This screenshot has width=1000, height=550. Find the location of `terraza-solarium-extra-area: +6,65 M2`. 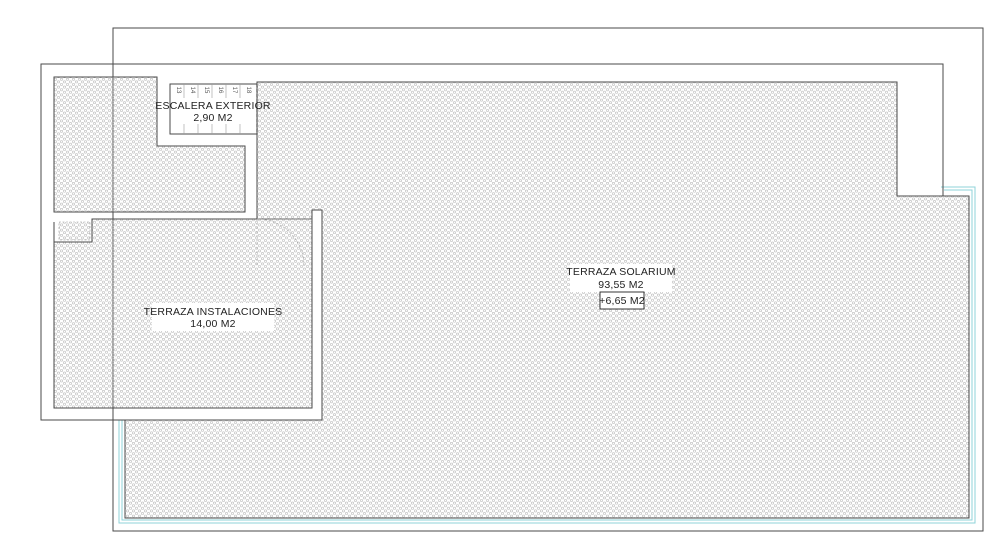

terraza-solarium-extra-area: +6,65 M2 is located at coordinates (622, 301).